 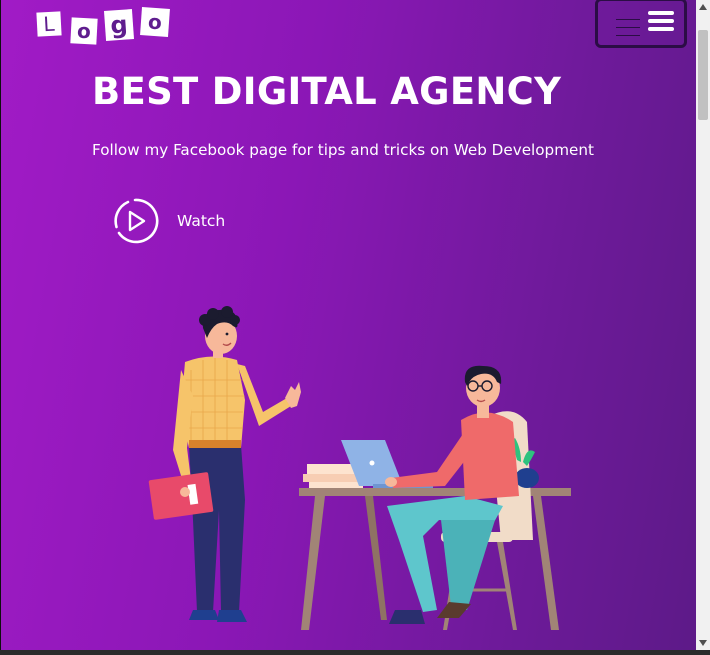 I want to click on page-scrollbar, so click(x=703, y=325).